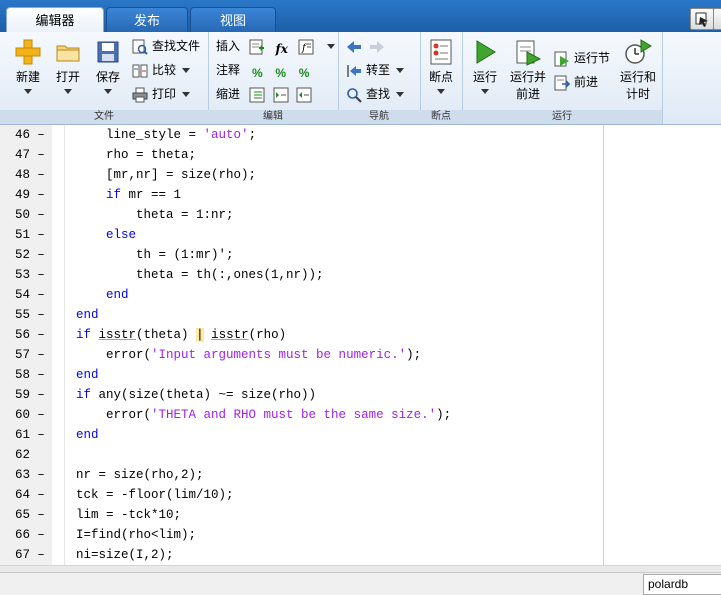 The image size is (721, 595). Describe the element at coordinates (638, 70) in the screenshot. I see `run-and-time-button: 运行和 计时` at that location.